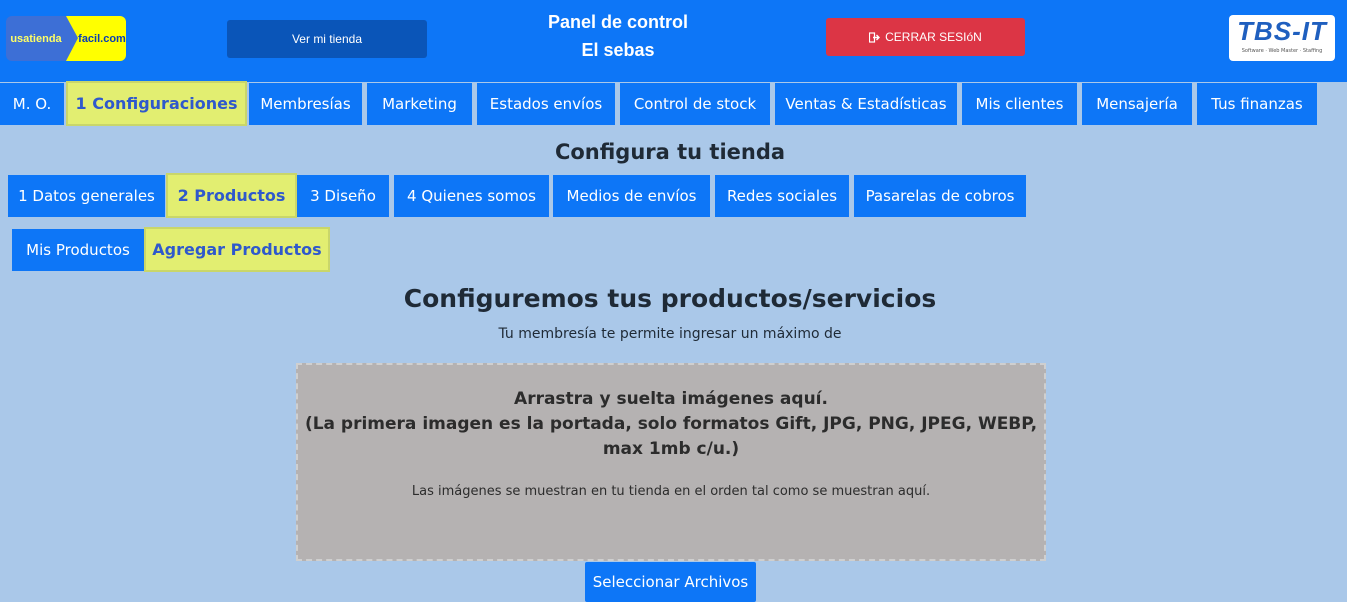 This screenshot has width=1347, height=602. I want to click on product-tabs: Mis Productos Agregar Productos, so click(171, 249).